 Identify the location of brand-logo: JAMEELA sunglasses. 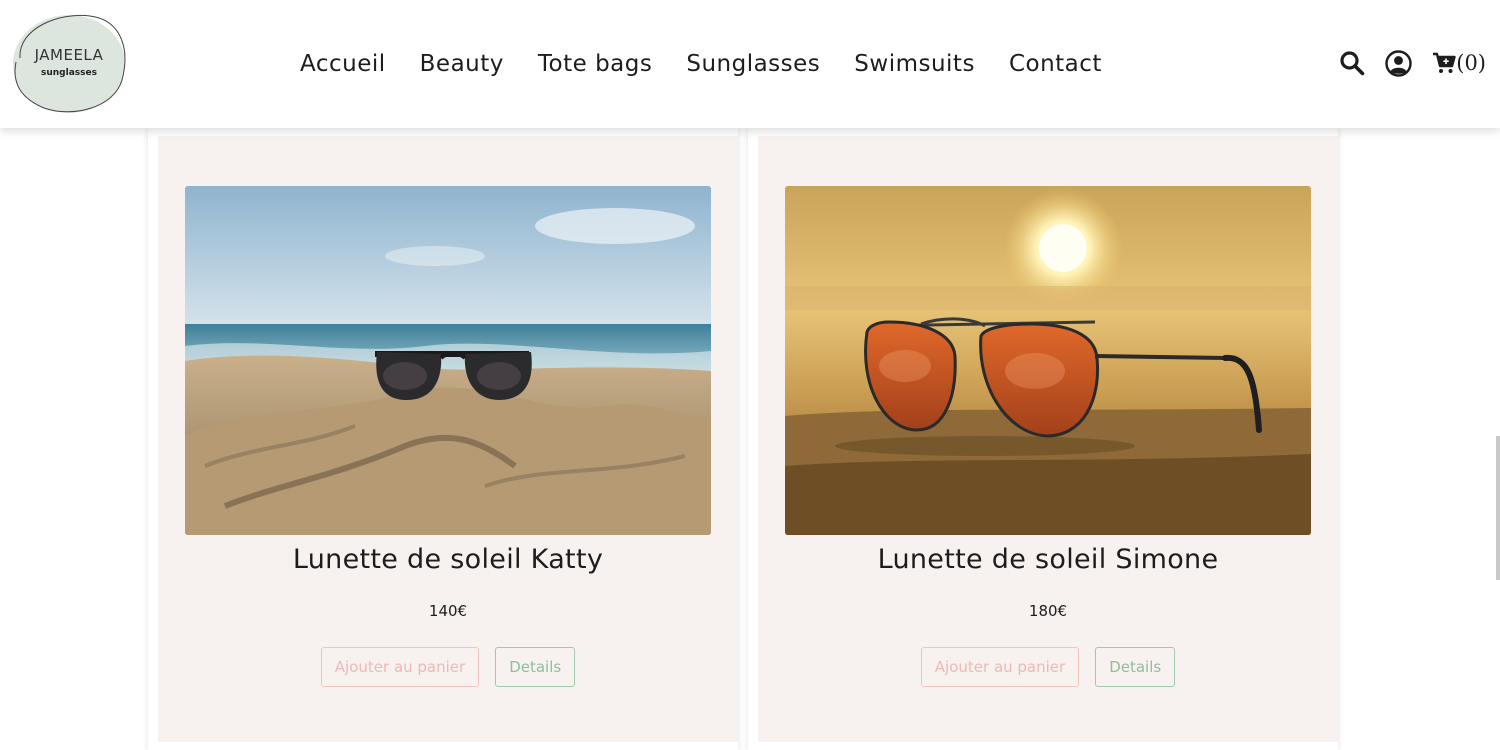
(69, 63).